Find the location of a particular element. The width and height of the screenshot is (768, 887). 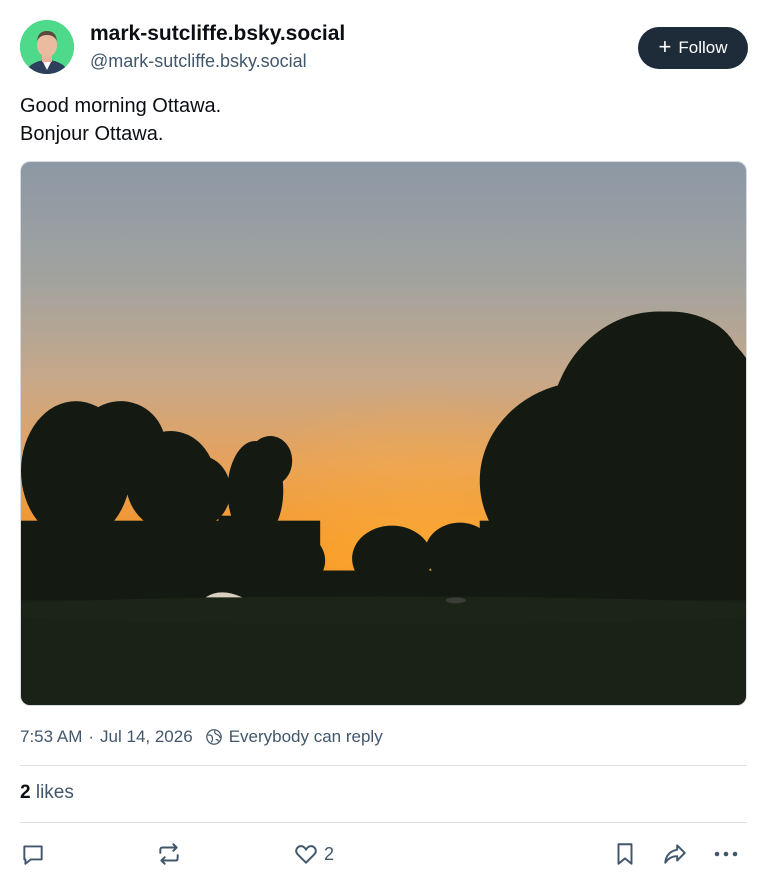

repost-icon is located at coordinates (169, 854).